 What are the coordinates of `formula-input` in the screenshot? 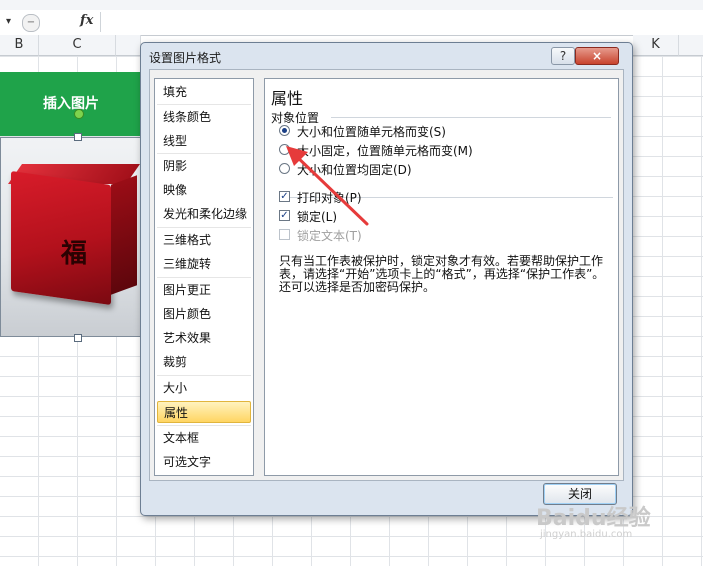 It's located at (400, 22).